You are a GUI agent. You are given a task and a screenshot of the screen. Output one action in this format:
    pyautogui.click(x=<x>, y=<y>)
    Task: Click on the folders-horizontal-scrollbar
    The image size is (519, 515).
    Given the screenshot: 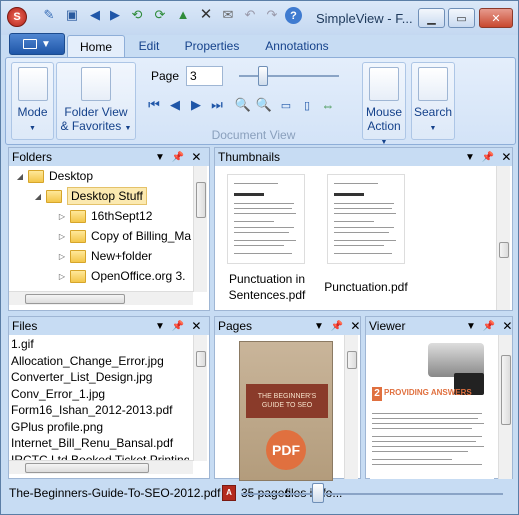 What is the action you would take?
    pyautogui.click(x=101, y=298)
    